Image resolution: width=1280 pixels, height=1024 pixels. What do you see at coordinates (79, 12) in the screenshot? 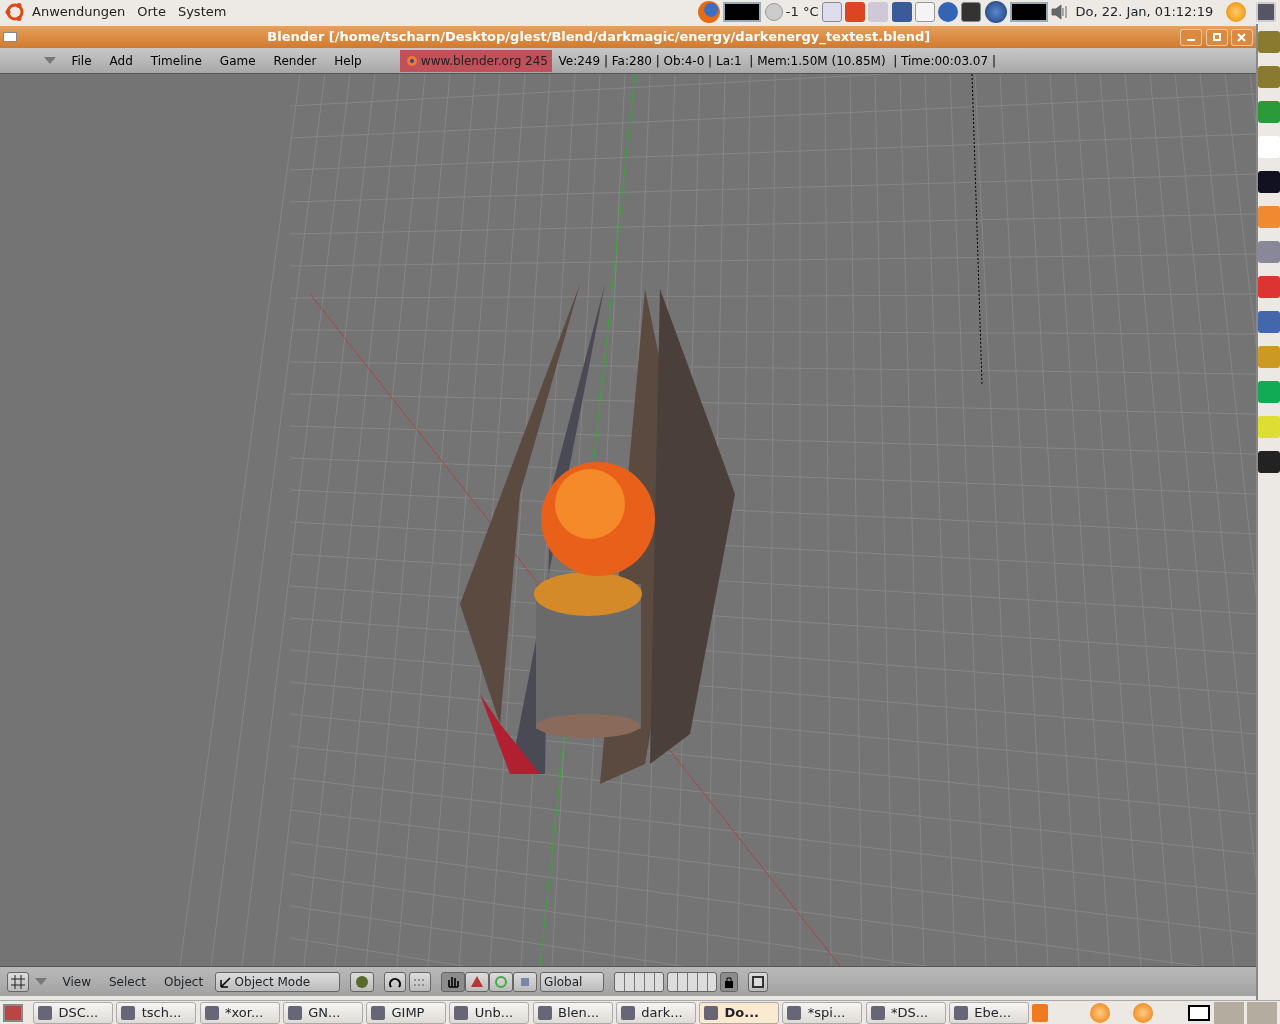
I see `menu-item: Anwendungen` at bounding box center [79, 12].